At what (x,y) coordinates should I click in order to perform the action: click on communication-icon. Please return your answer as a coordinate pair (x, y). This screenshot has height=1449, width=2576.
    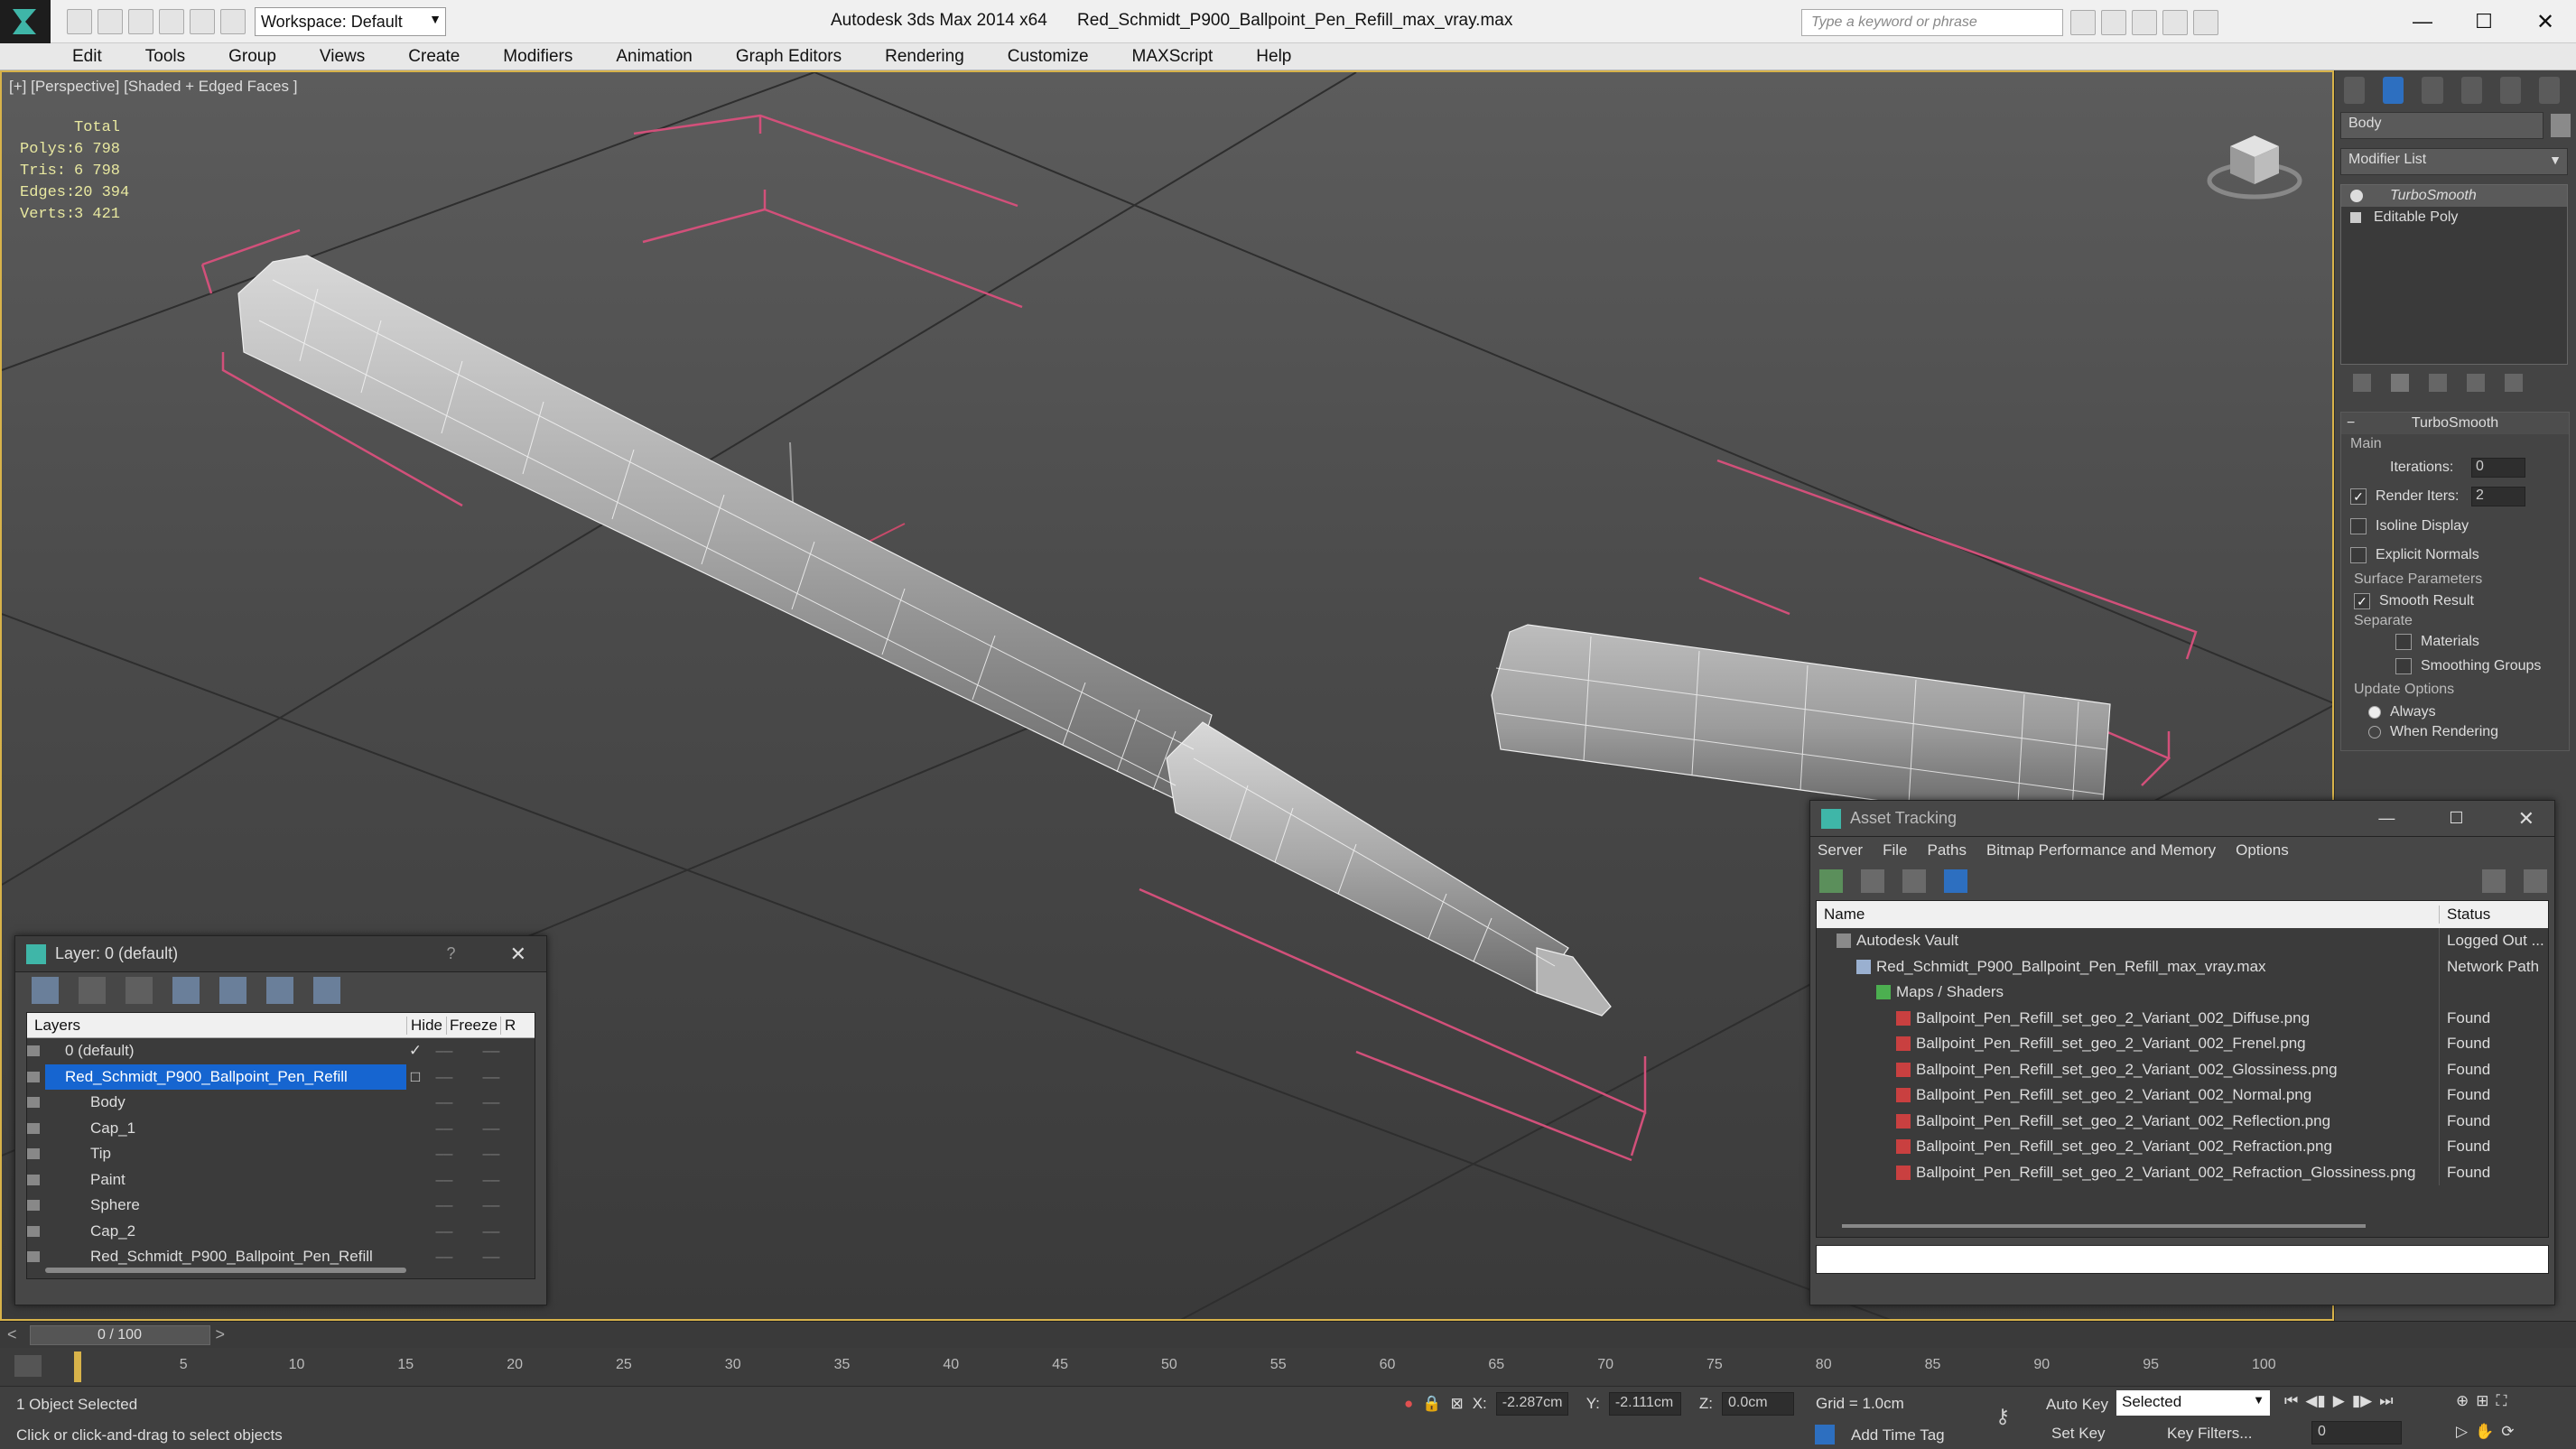
    Looking at the image, I should click on (2144, 22).